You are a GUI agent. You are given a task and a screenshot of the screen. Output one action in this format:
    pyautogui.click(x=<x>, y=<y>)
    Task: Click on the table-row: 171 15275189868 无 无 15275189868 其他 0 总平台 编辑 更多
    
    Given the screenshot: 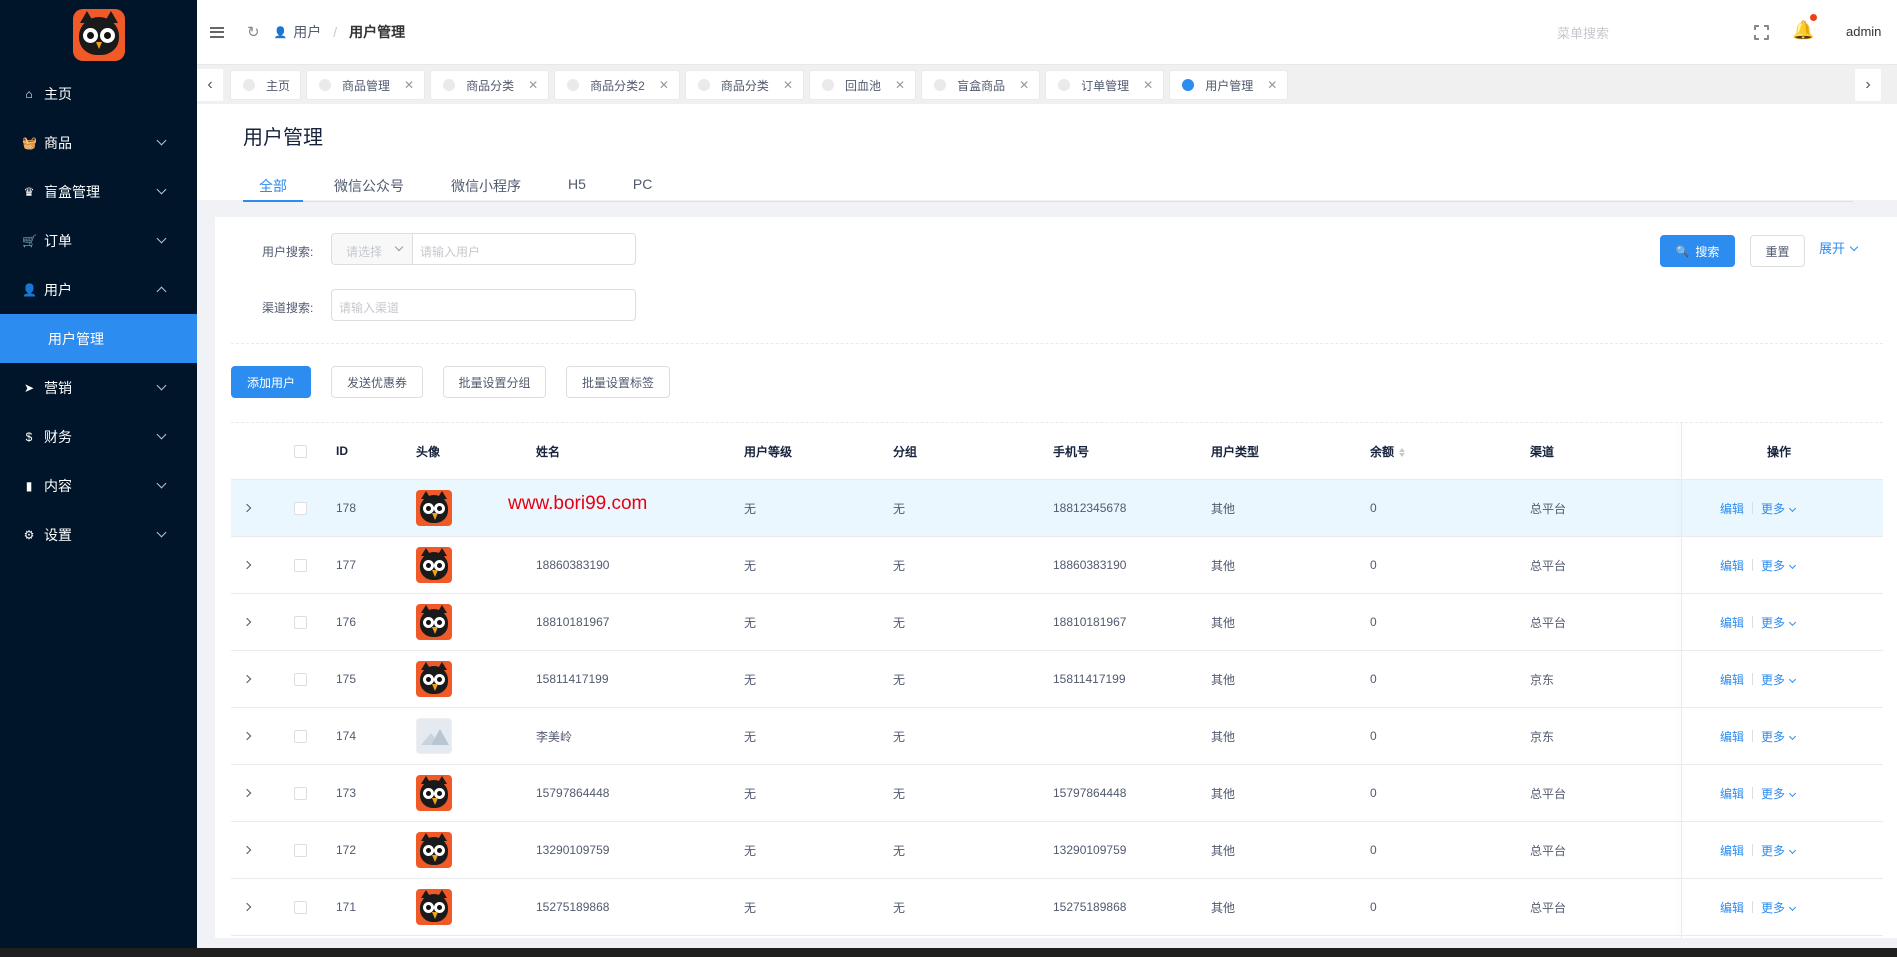 What is the action you would take?
    pyautogui.click(x=1057, y=907)
    